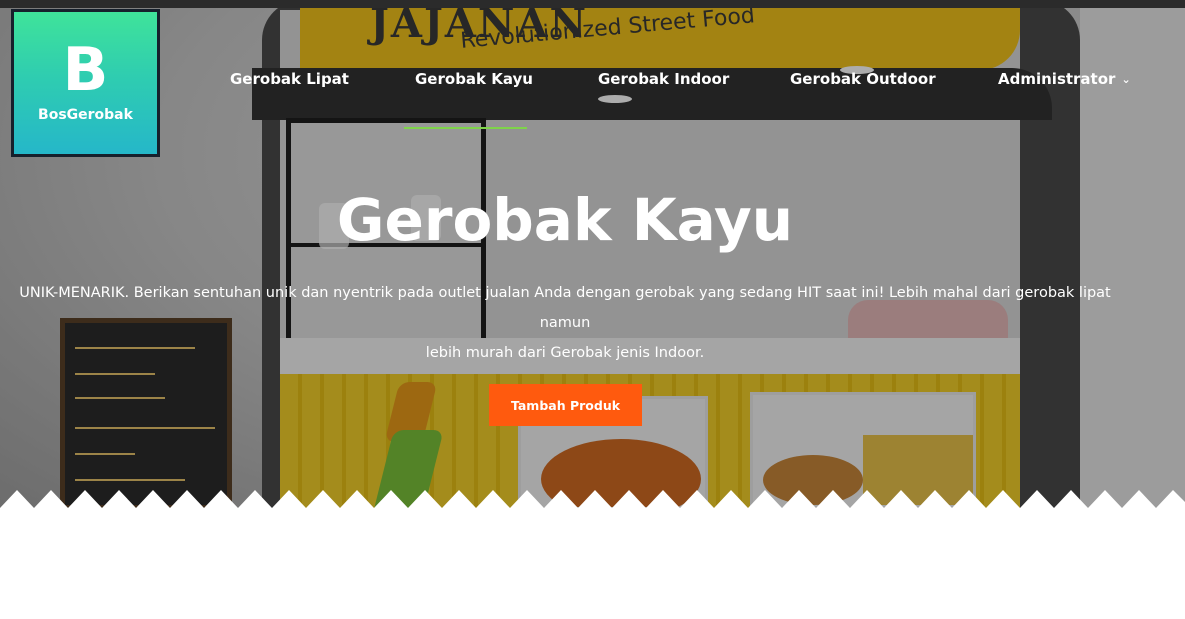 This screenshot has height=619, width=1185. I want to click on nav-item-gerobak-indoor: Gerobak Indoor, so click(663, 79).